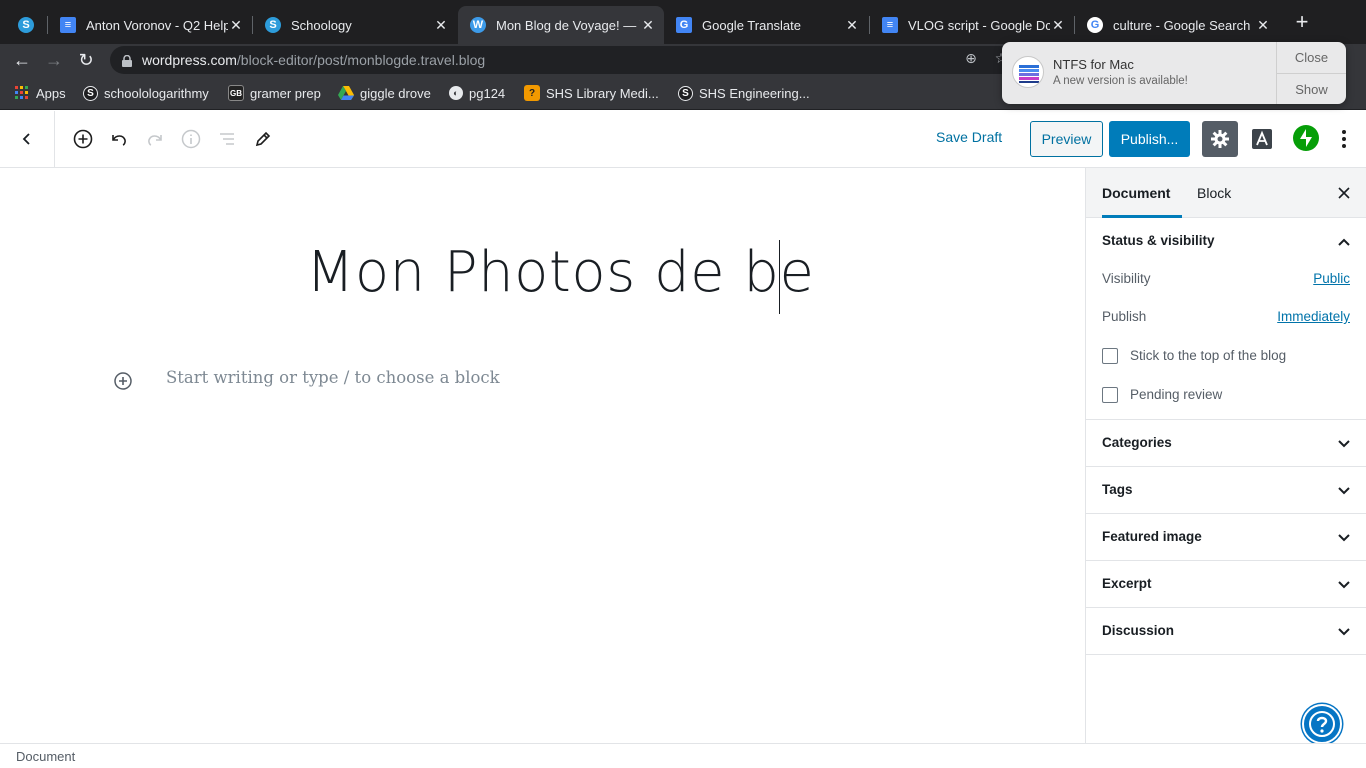  What do you see at coordinates (1306, 138) in the screenshot?
I see `jetpack-button` at bounding box center [1306, 138].